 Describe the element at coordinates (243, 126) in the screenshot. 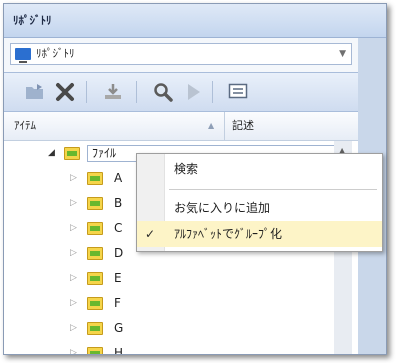

I see `column-description: 記述` at that location.